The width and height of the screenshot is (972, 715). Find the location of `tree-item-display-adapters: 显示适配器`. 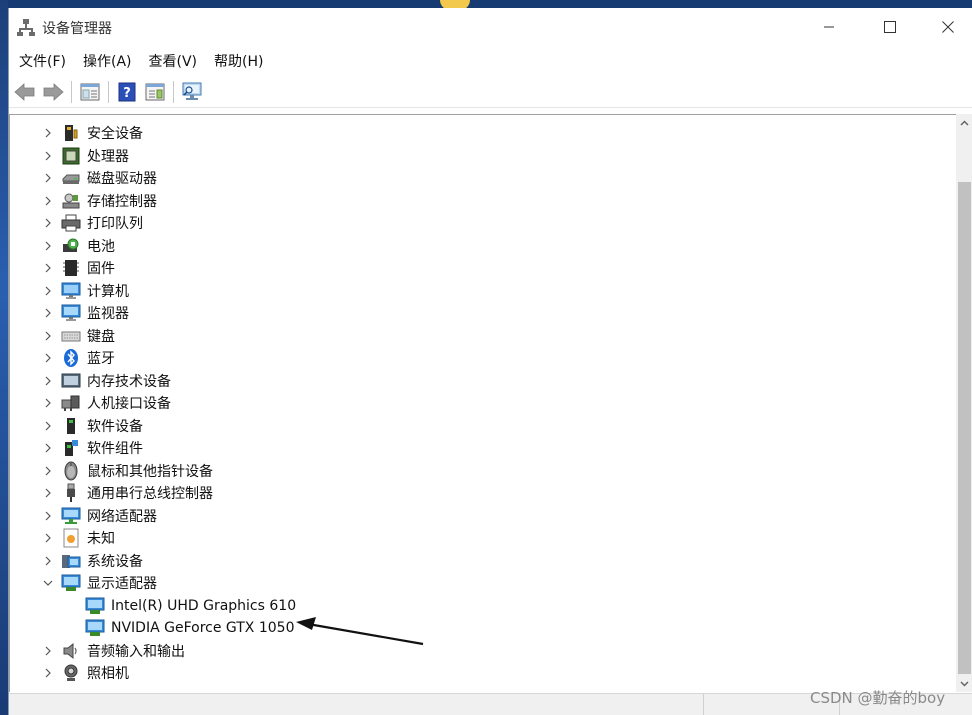

tree-item-display-adapters: 显示适配器 is located at coordinates (480, 583).